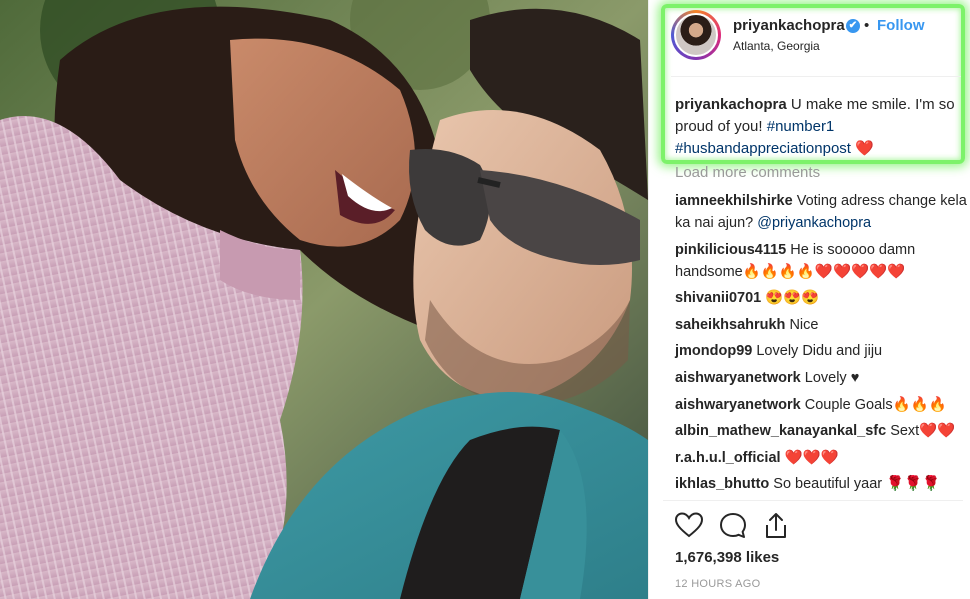 Image resolution: width=970 pixels, height=599 pixels. What do you see at coordinates (814, 223) in the screenshot?
I see `comment-mention: @priyankachopra` at bounding box center [814, 223].